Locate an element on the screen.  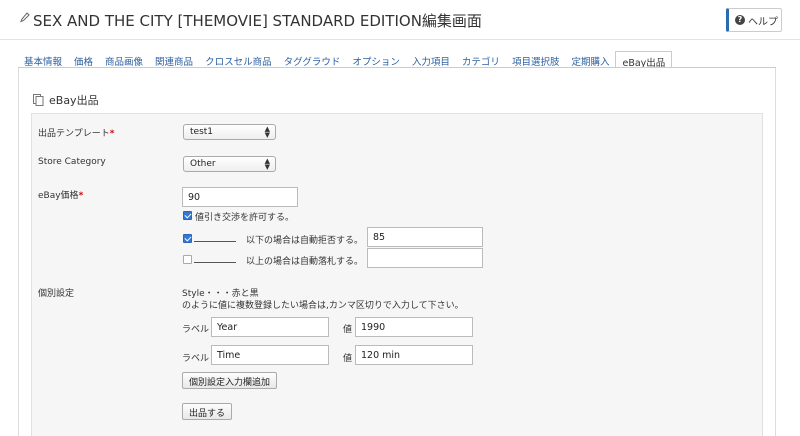
price-label: eBay価格* is located at coordinates (61, 196).